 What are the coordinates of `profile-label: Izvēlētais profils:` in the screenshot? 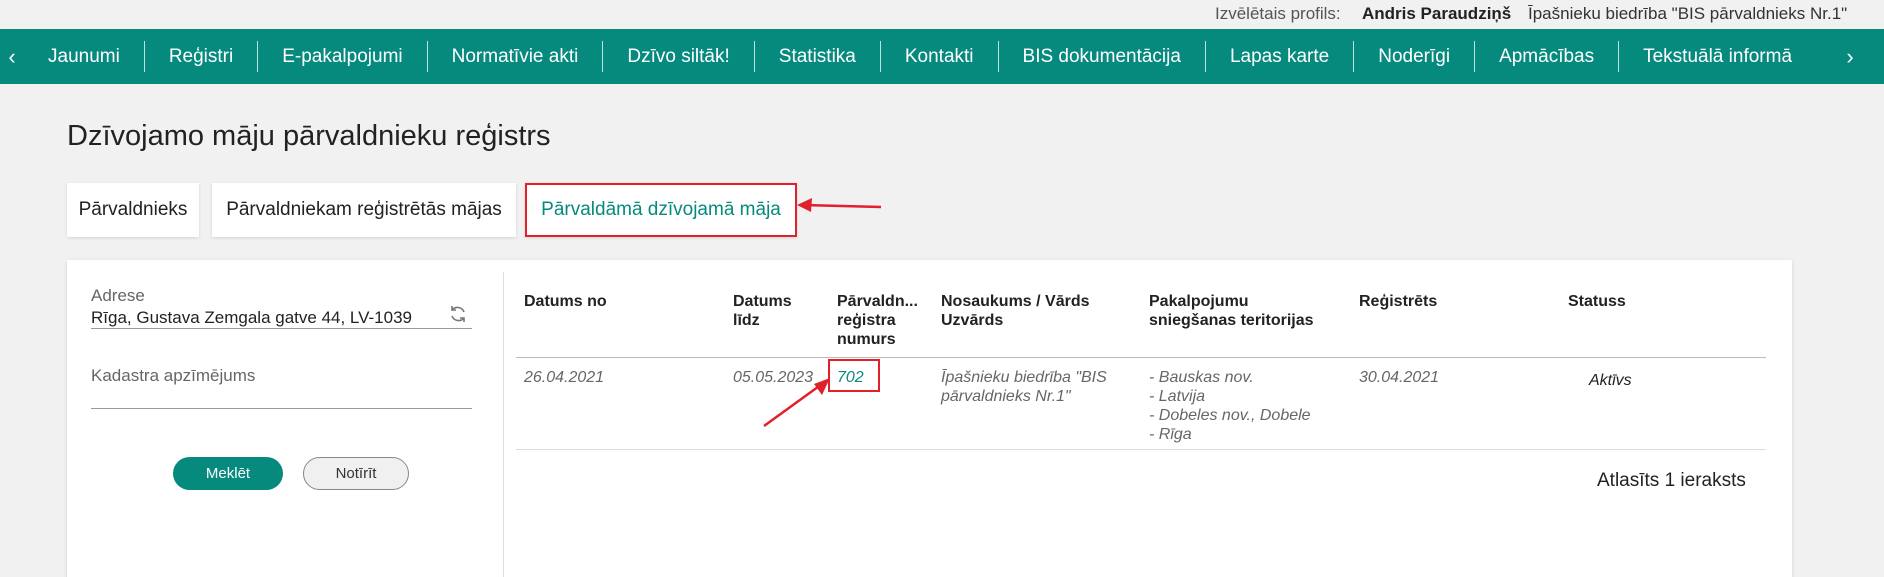 It's located at (1278, 13).